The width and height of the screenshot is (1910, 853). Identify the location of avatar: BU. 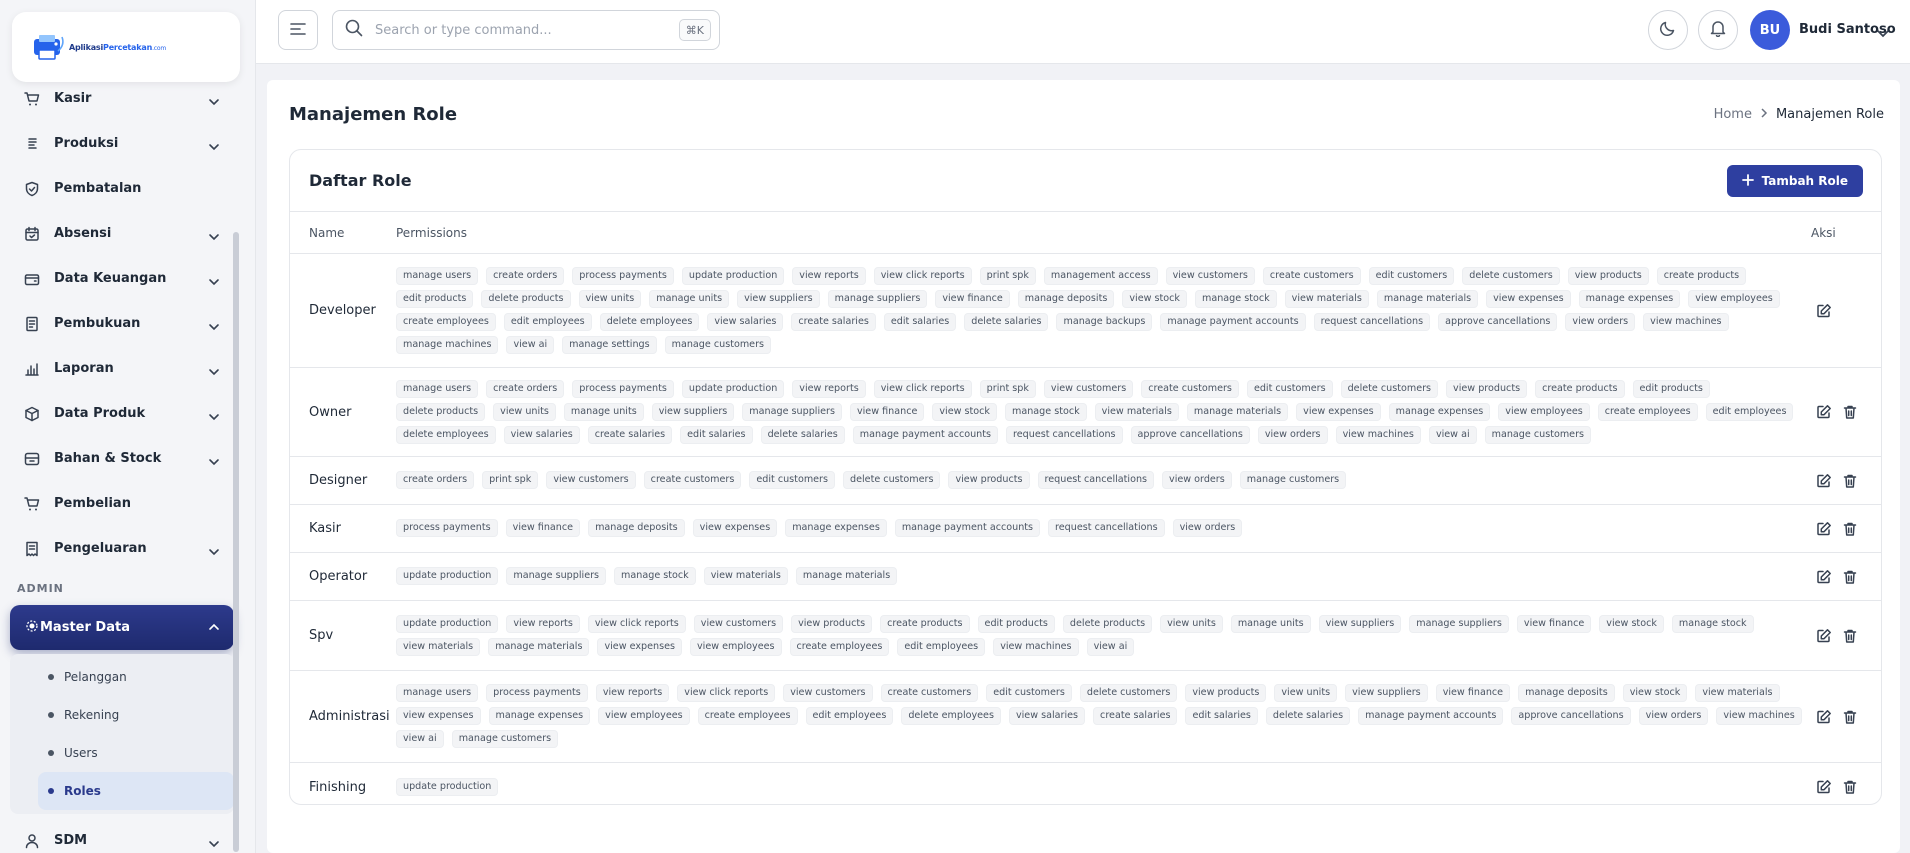
(1770, 30).